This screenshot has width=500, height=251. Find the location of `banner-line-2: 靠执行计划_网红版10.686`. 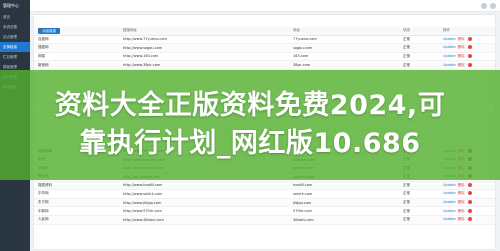

banner-line-2: 靠执行计划_网红版10.686 is located at coordinates (250, 143).